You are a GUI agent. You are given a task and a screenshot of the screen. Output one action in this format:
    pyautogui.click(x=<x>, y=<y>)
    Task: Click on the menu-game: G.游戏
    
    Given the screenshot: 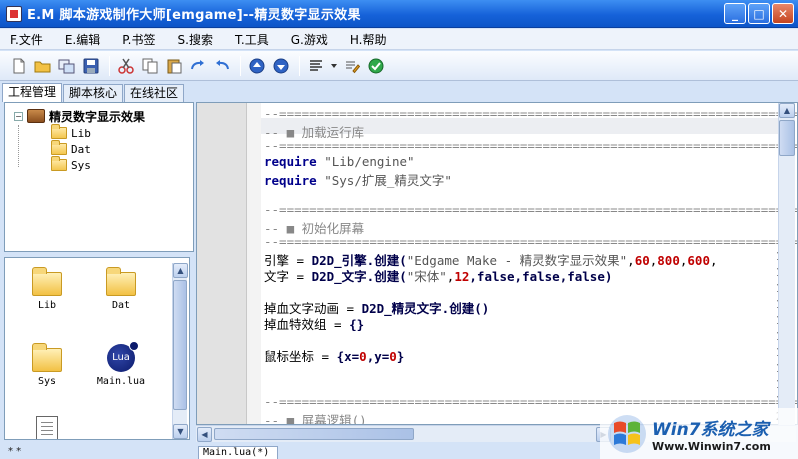 What is the action you would take?
    pyautogui.click(x=309, y=39)
    